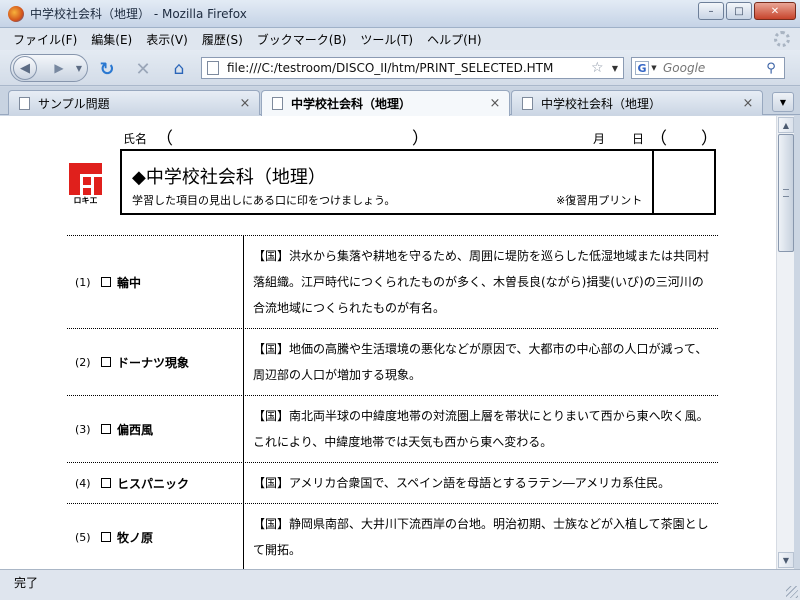  I want to click on logo-text: ロキエ, so click(85, 200).